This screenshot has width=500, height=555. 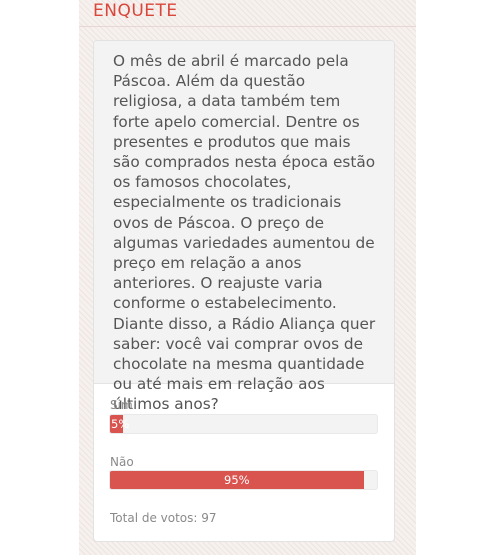 I want to click on total-votes: Total de votos: 97, so click(x=163, y=518).